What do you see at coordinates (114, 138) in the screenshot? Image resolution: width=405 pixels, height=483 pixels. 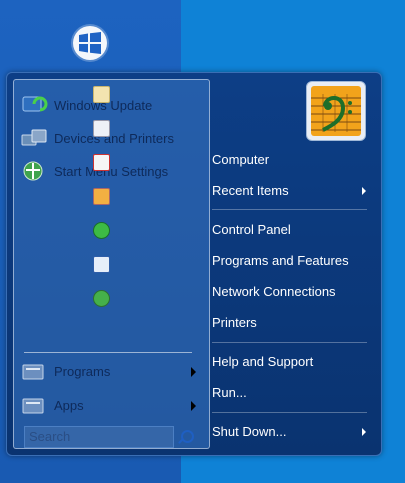 I see `menu-item-label: Devices and Printers` at bounding box center [114, 138].